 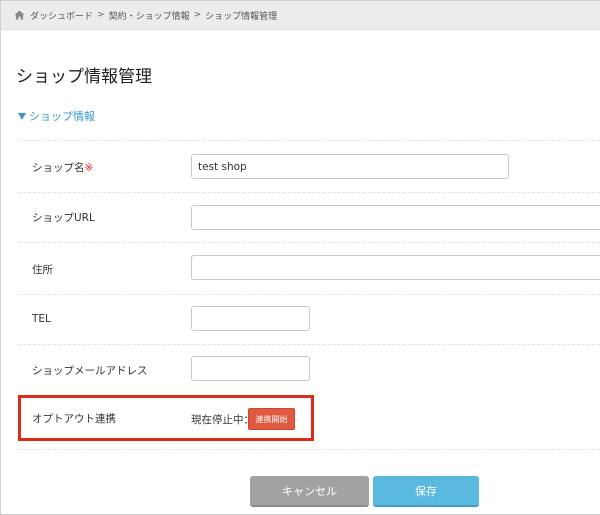 I want to click on cancel-button: キャンセル, so click(x=309, y=491).